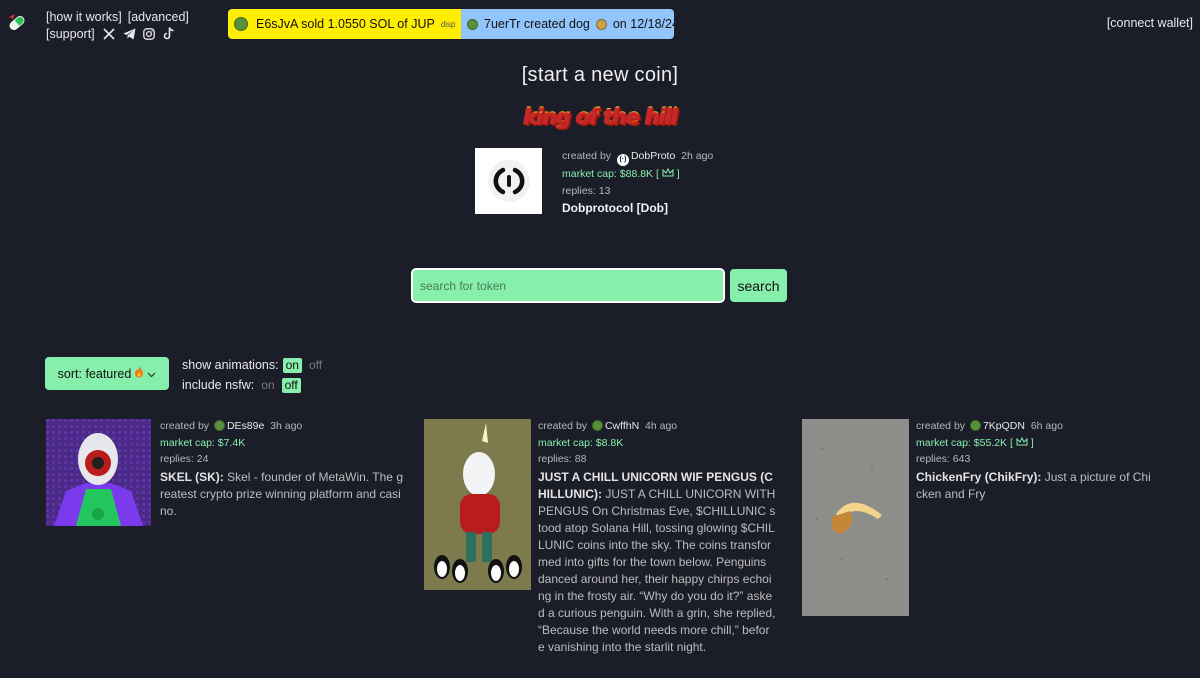 This screenshot has width=1200, height=678. I want to click on start-new-coin-link: [start a new coin], so click(600, 75).